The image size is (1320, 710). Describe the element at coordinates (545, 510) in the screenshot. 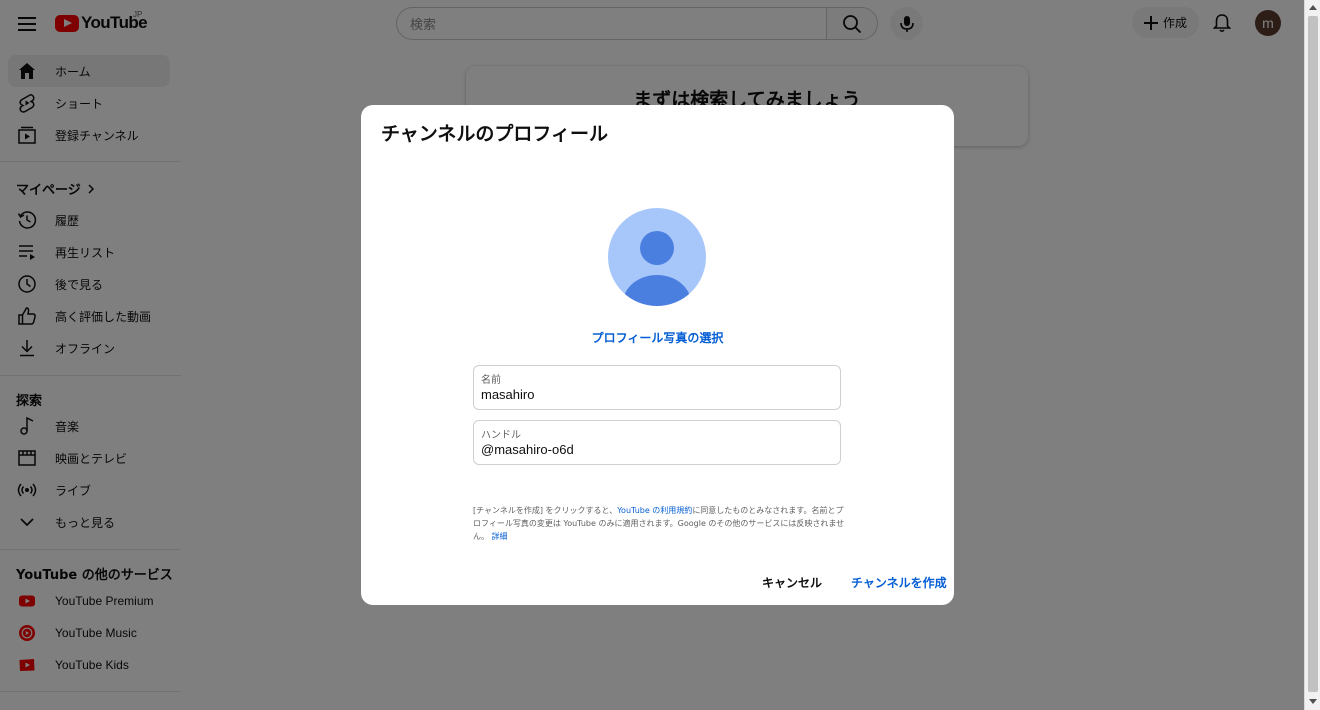

I see `terms-text-1: [チャンネルを作成] をクリックすると、` at that location.